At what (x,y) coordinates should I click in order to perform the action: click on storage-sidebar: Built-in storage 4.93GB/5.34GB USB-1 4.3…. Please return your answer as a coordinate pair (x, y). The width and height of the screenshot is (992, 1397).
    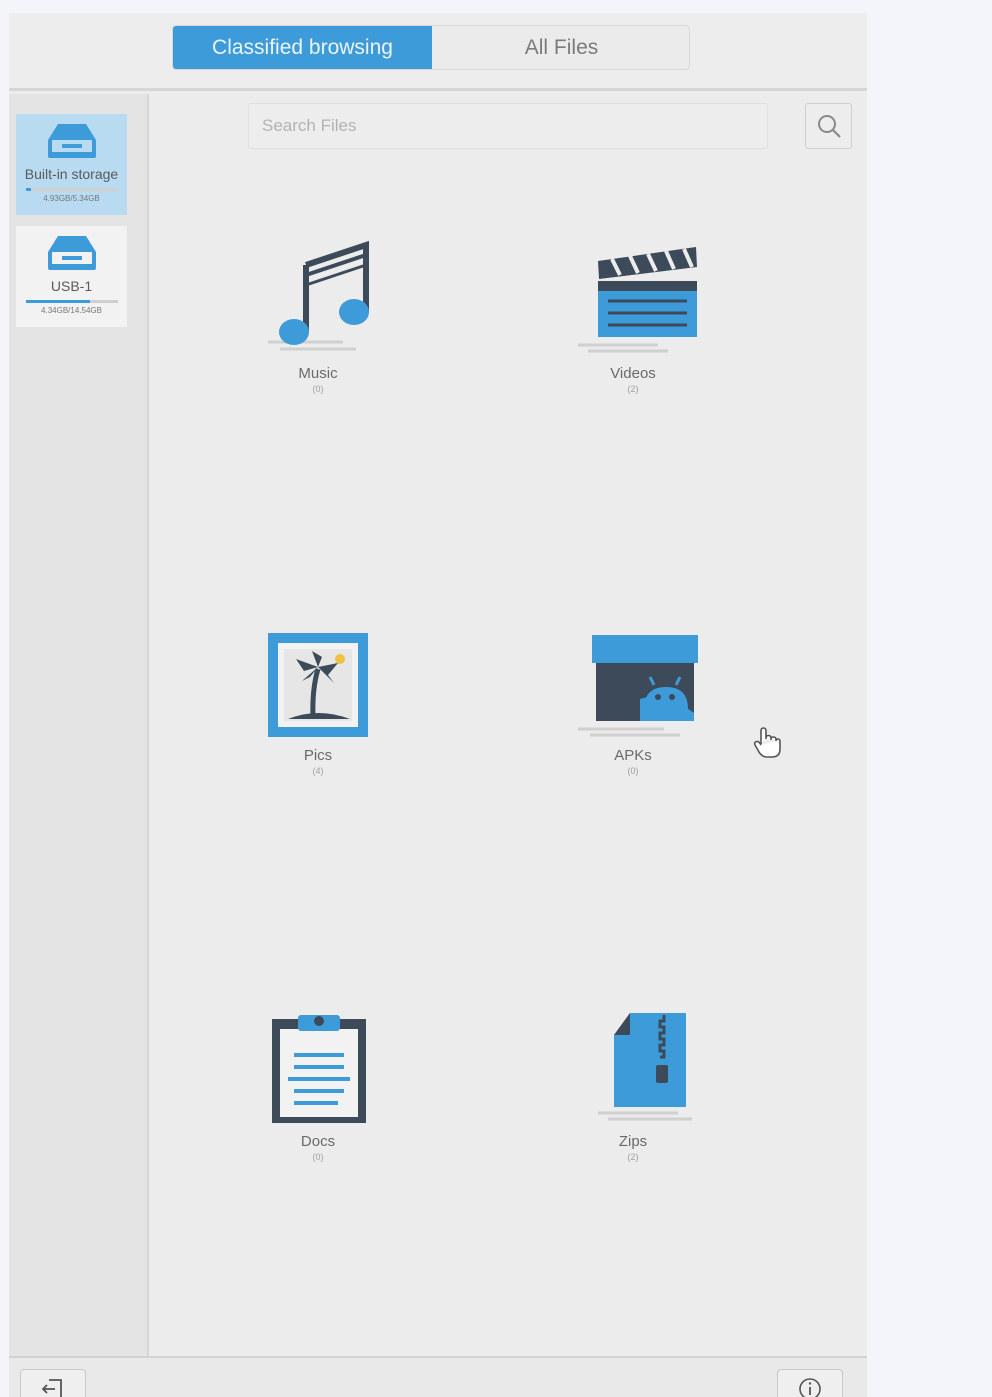
    Looking at the image, I should click on (79, 725).